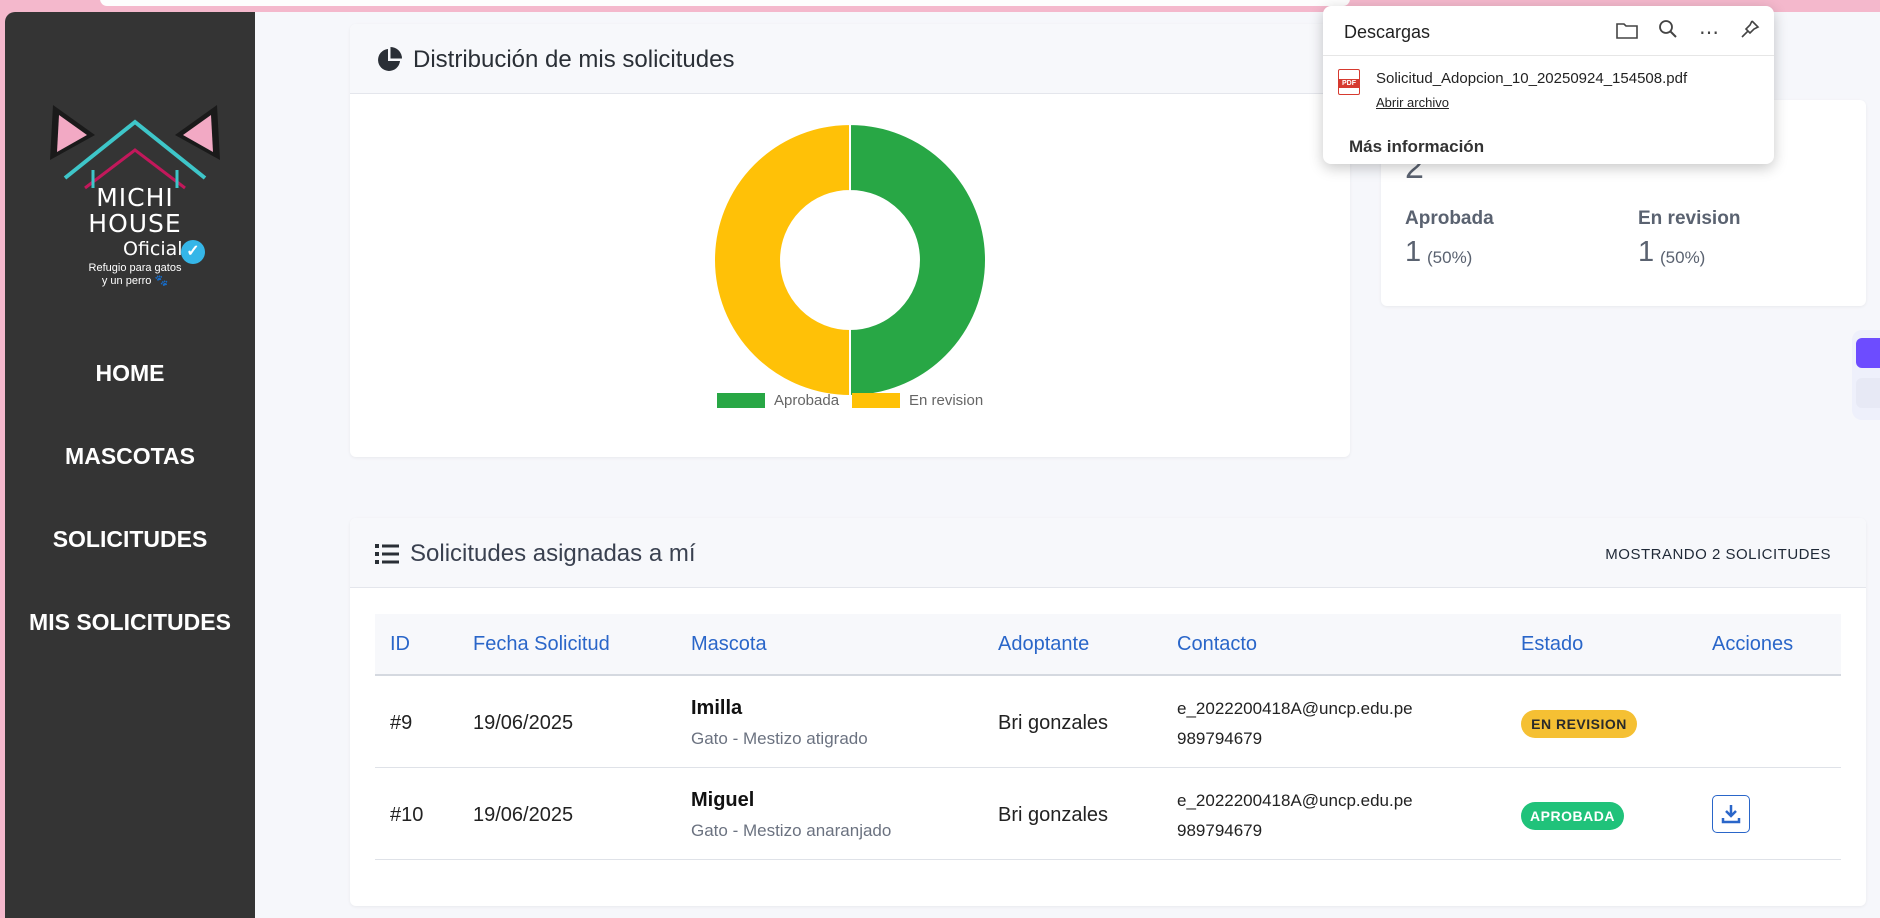  I want to click on logo-tagline: Refugio para gatos y un perro 🐾, so click(135, 275).